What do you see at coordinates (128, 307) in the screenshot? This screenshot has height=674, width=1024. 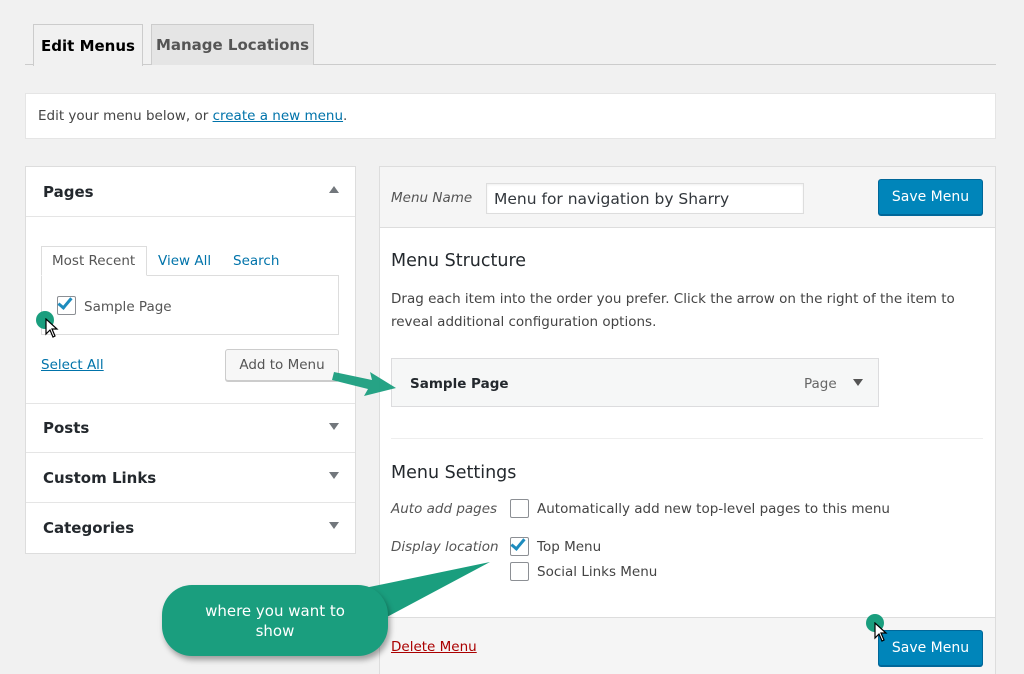 I see `sample-page-label: Sample Page` at bounding box center [128, 307].